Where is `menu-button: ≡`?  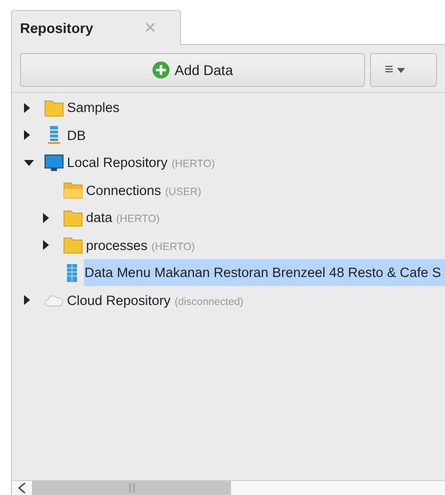
menu-button: ≡ is located at coordinates (403, 70).